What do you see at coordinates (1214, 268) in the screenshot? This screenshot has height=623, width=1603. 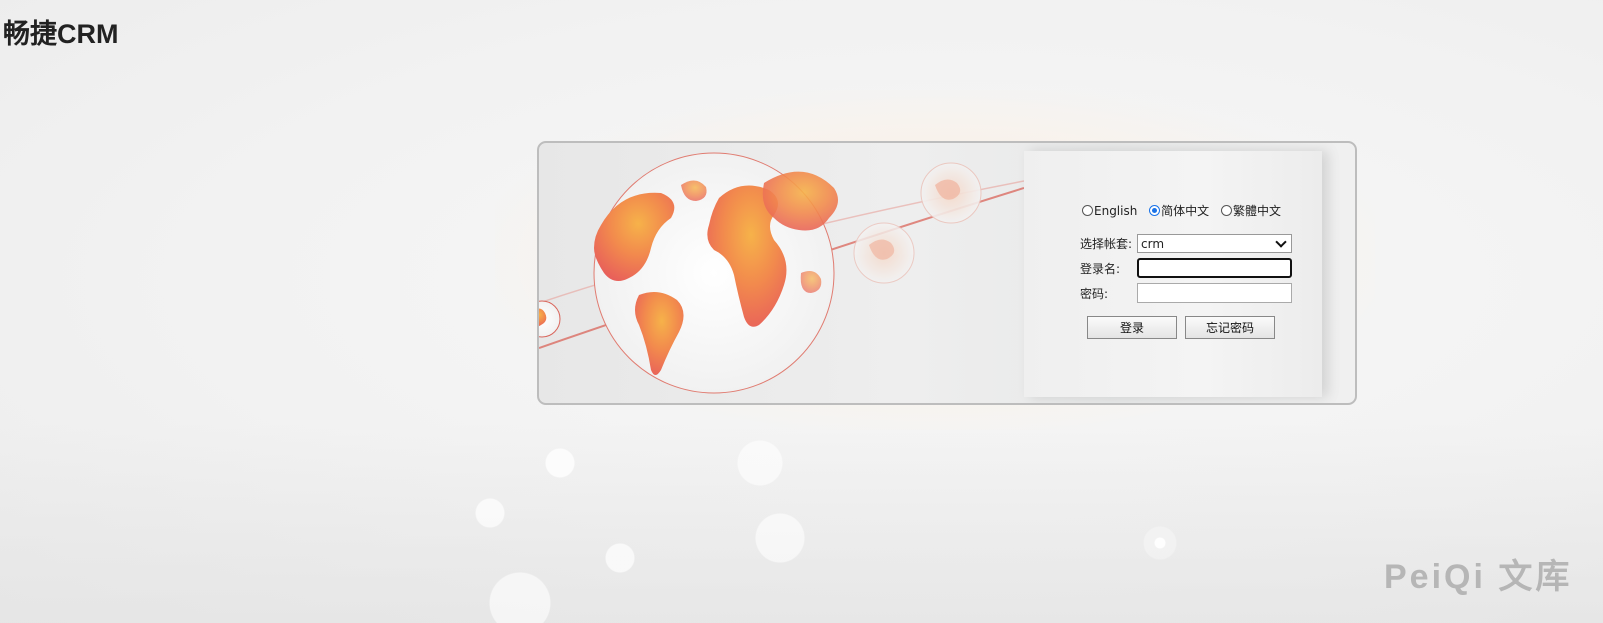 I see `username-input` at bounding box center [1214, 268].